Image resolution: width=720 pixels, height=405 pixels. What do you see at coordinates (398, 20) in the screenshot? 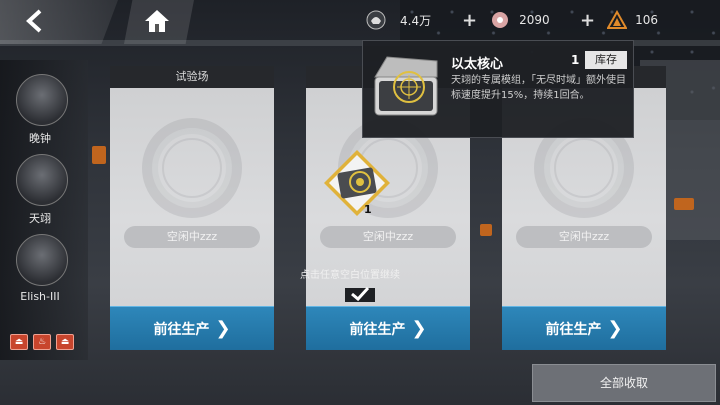
I see `resource-helmet: 4.4万` at bounding box center [398, 20].